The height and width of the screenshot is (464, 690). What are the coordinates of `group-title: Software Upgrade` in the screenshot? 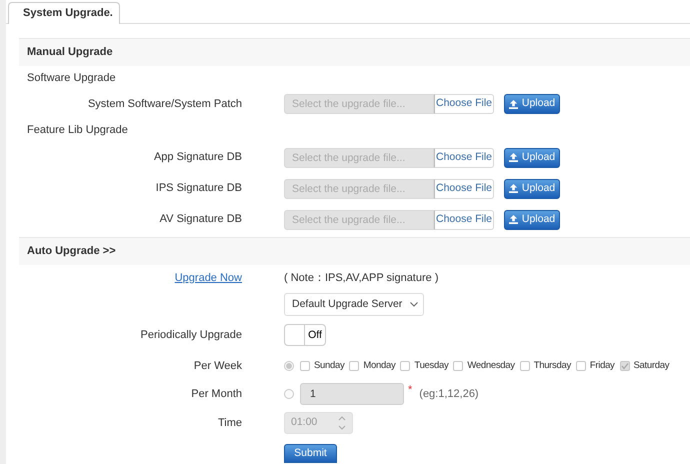 It's located at (71, 78).